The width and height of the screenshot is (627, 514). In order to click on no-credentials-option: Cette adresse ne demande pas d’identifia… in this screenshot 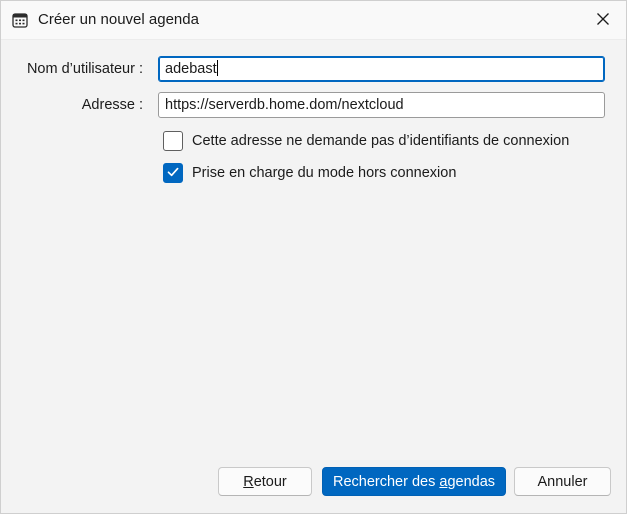, I will do `click(366, 141)`.